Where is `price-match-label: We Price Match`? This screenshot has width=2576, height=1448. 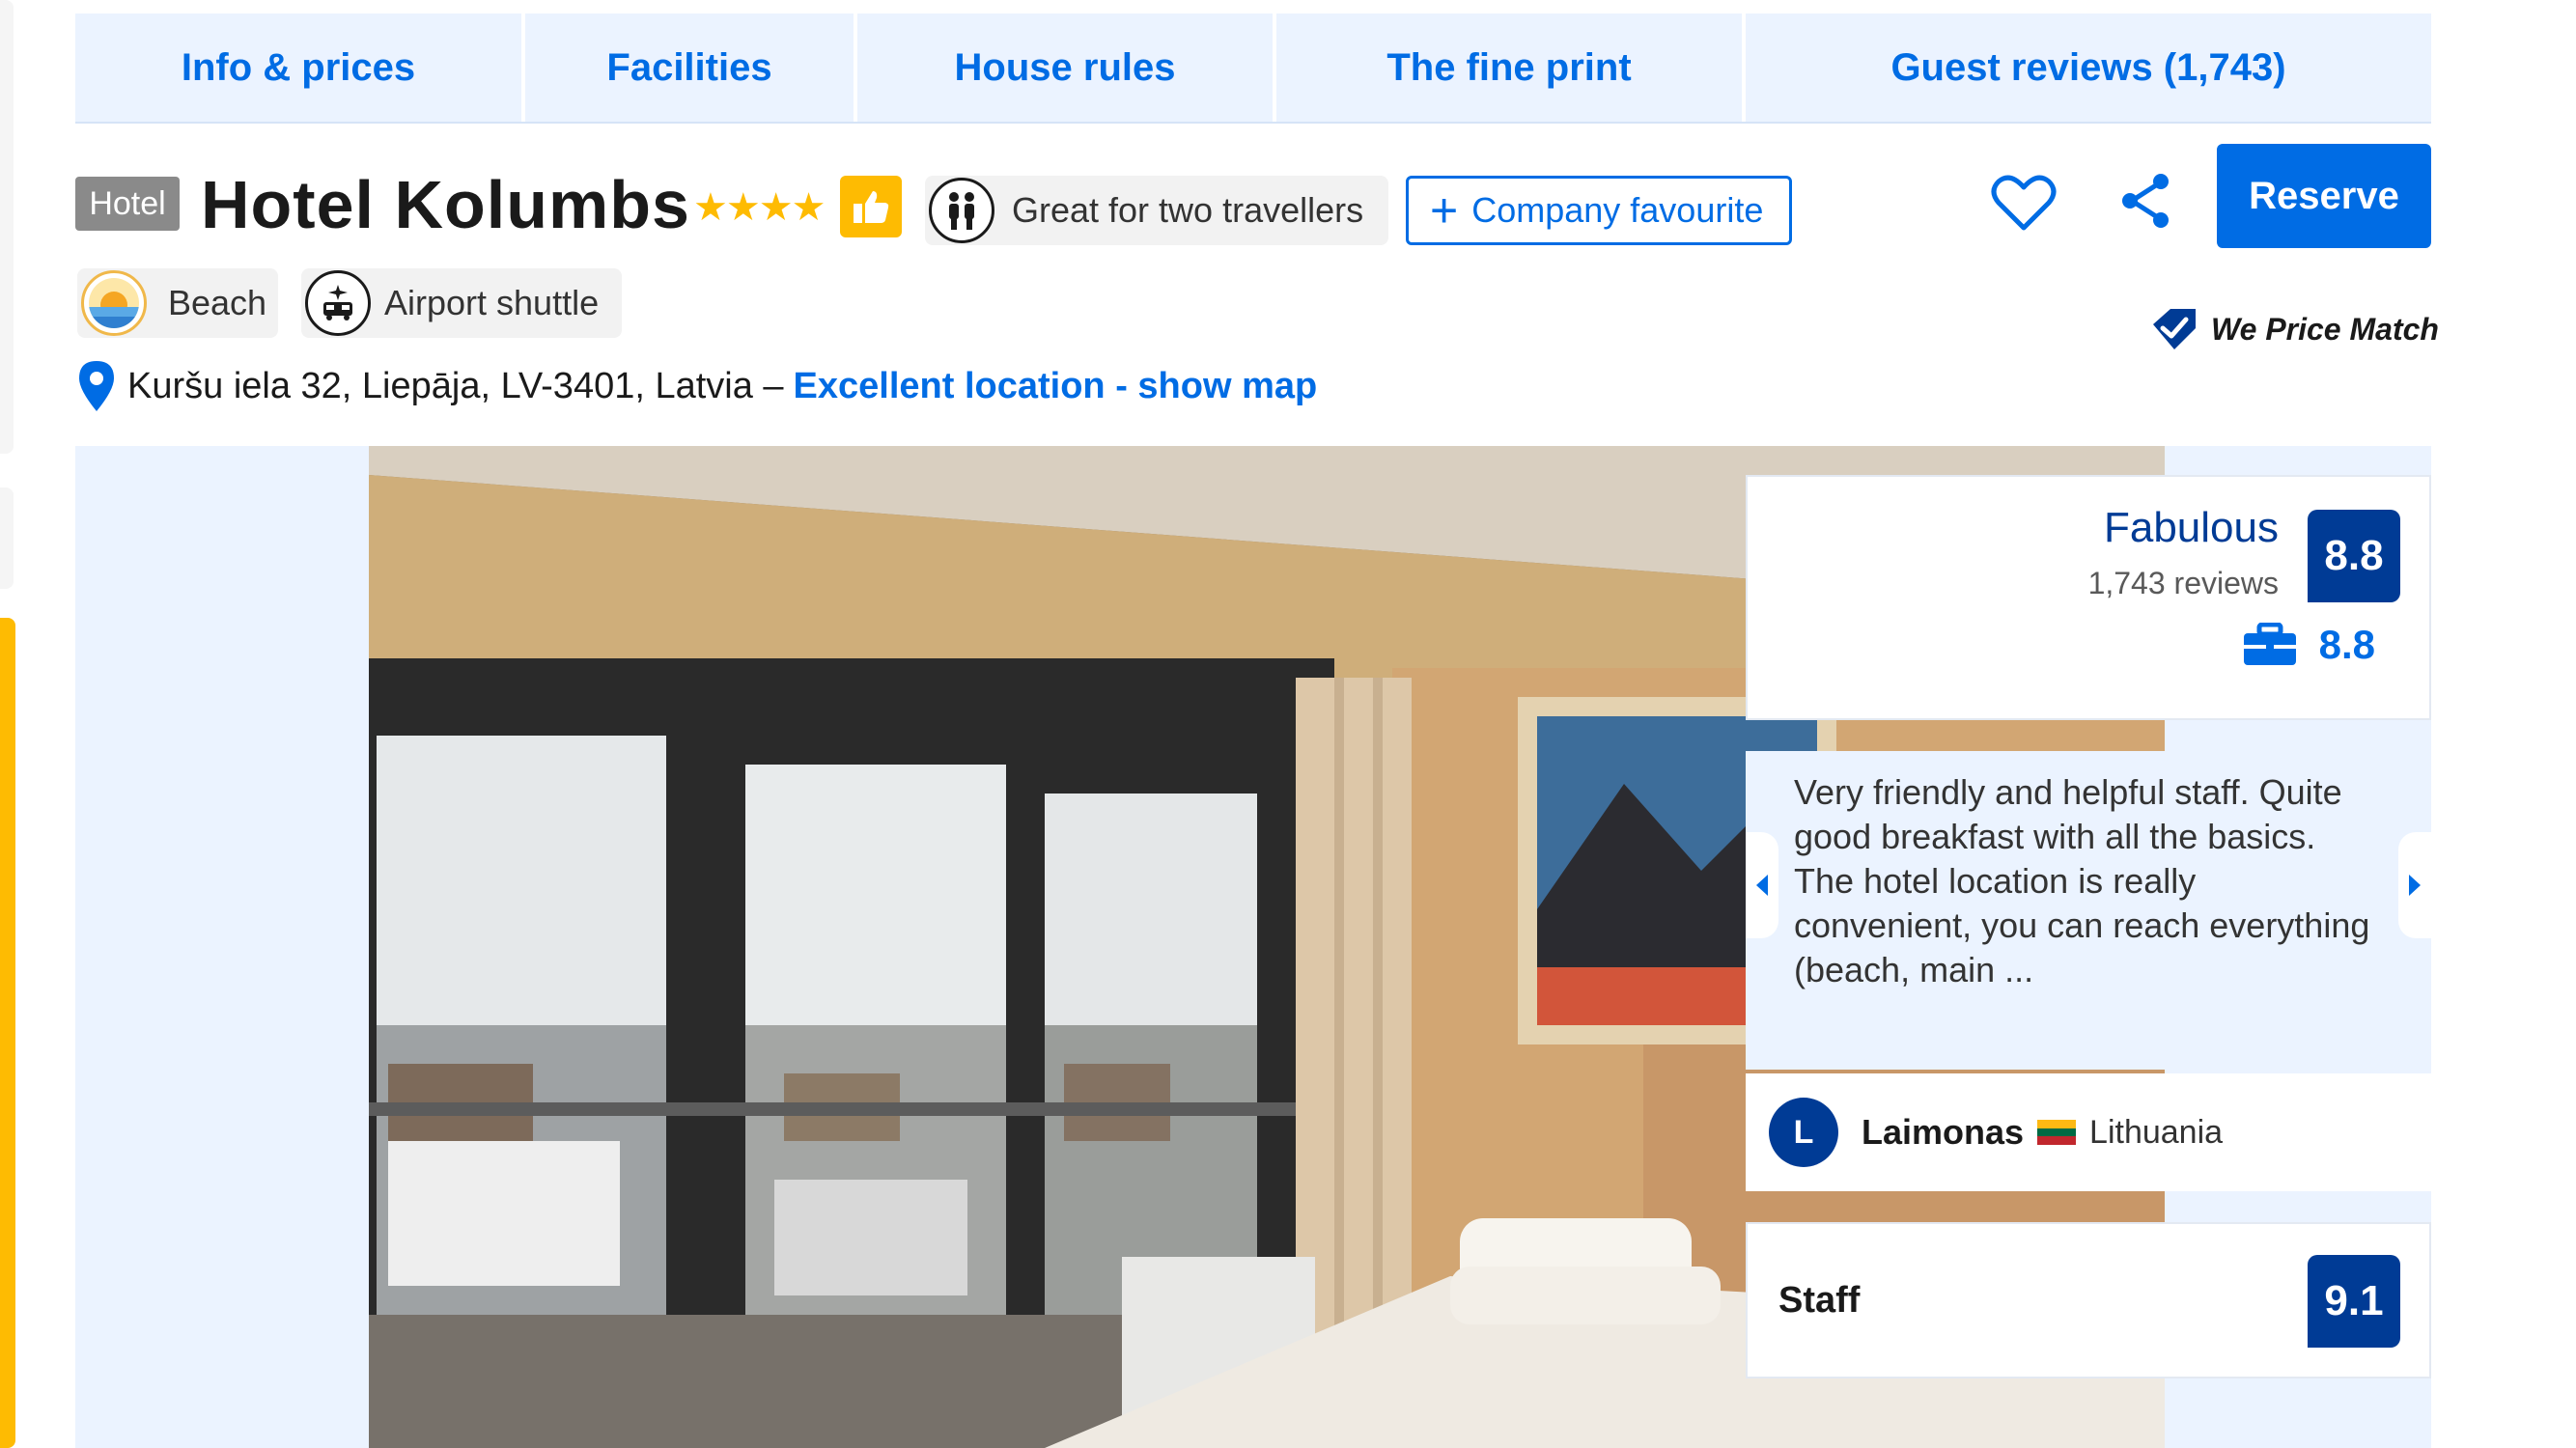 price-match-label: We Price Match is located at coordinates (2325, 329).